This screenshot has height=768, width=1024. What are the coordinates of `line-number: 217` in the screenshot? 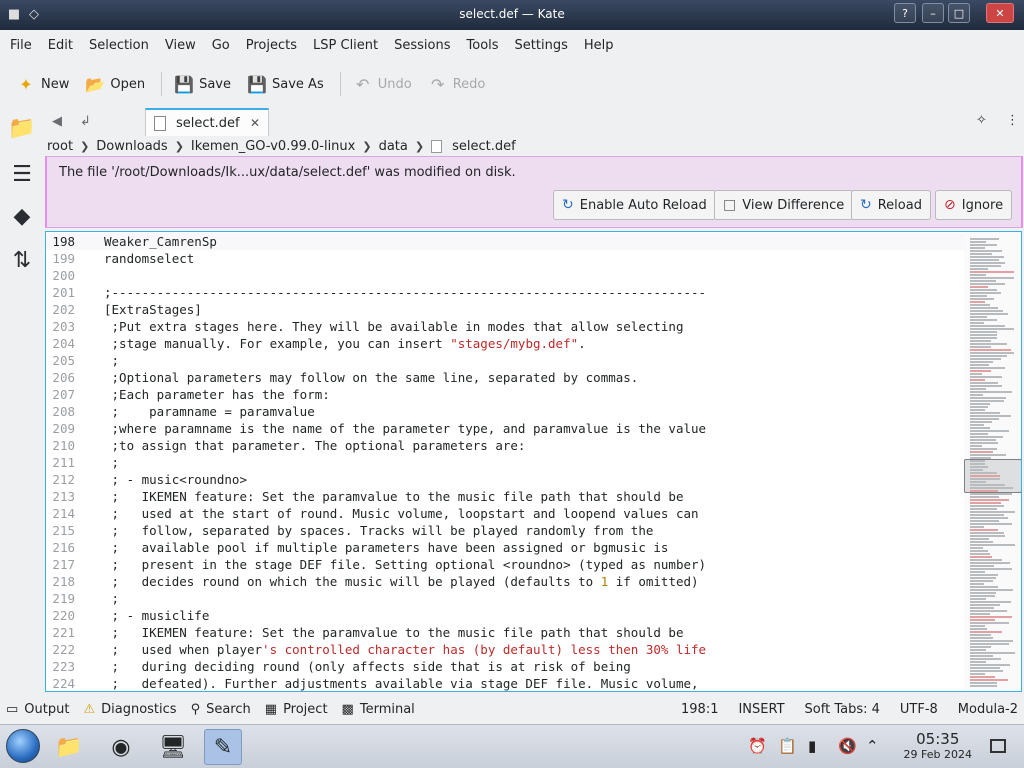 It's located at (63, 564).